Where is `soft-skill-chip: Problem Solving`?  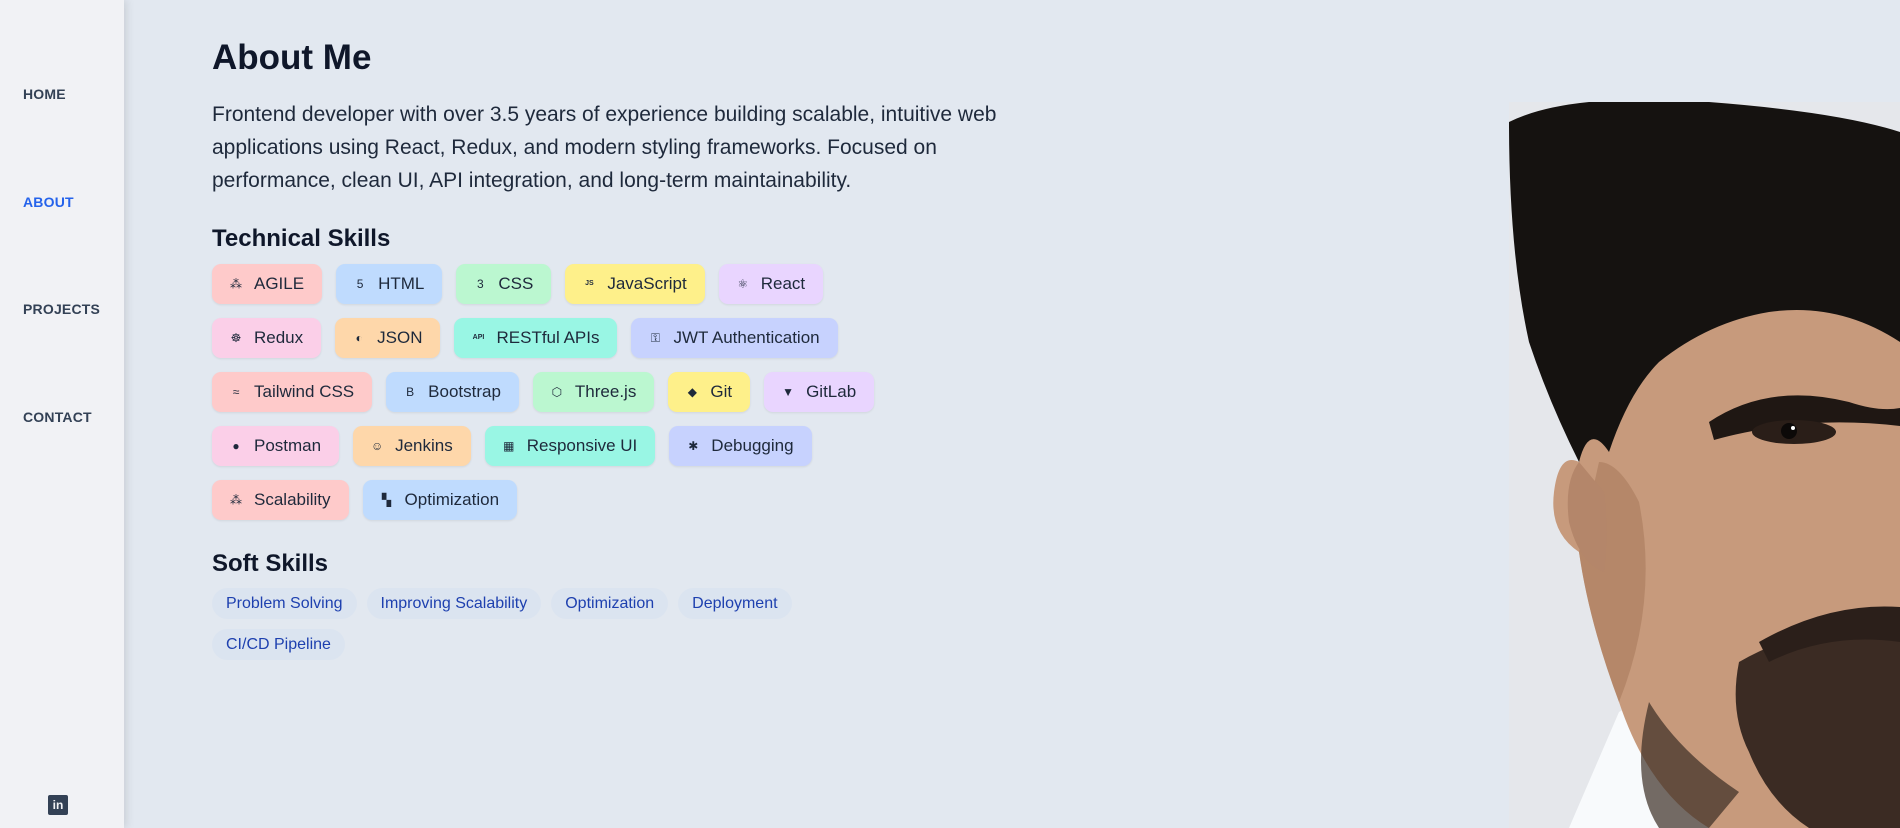
soft-skill-chip: Problem Solving is located at coordinates (284, 603).